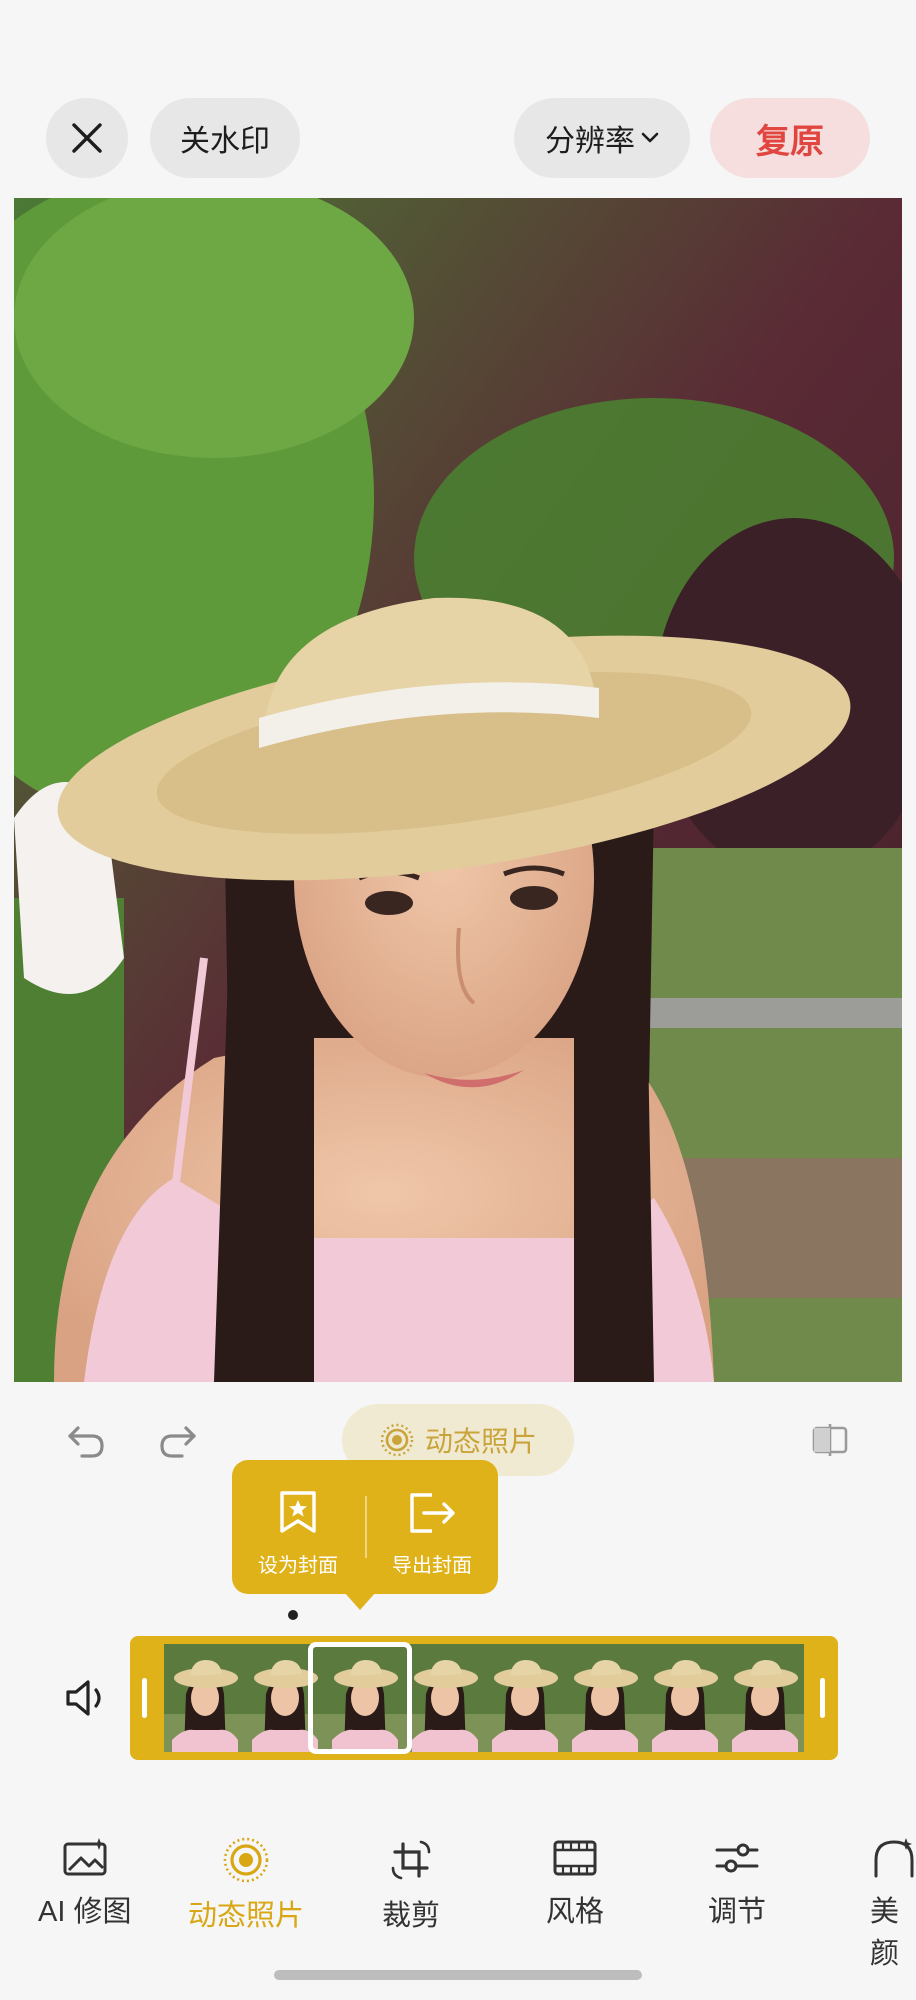  I want to click on strip-right-handle, so click(822, 1698).